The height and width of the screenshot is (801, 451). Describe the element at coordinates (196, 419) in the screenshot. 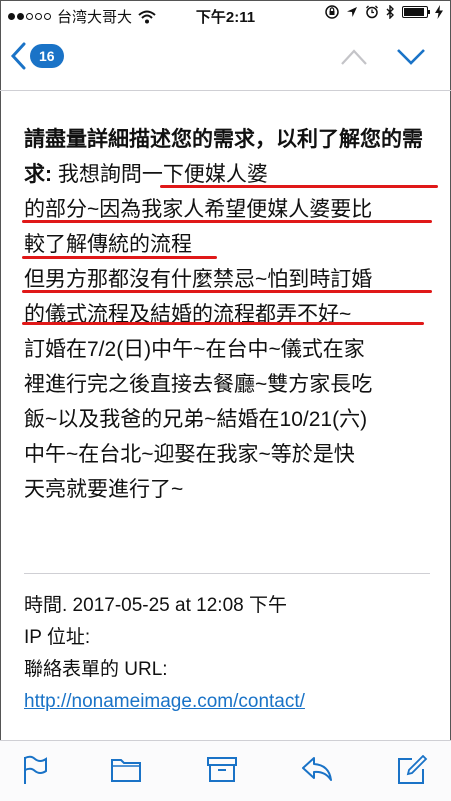

I see `body-line: 飯~以及我爸的兄弟~結婚在10/21(六)` at that location.